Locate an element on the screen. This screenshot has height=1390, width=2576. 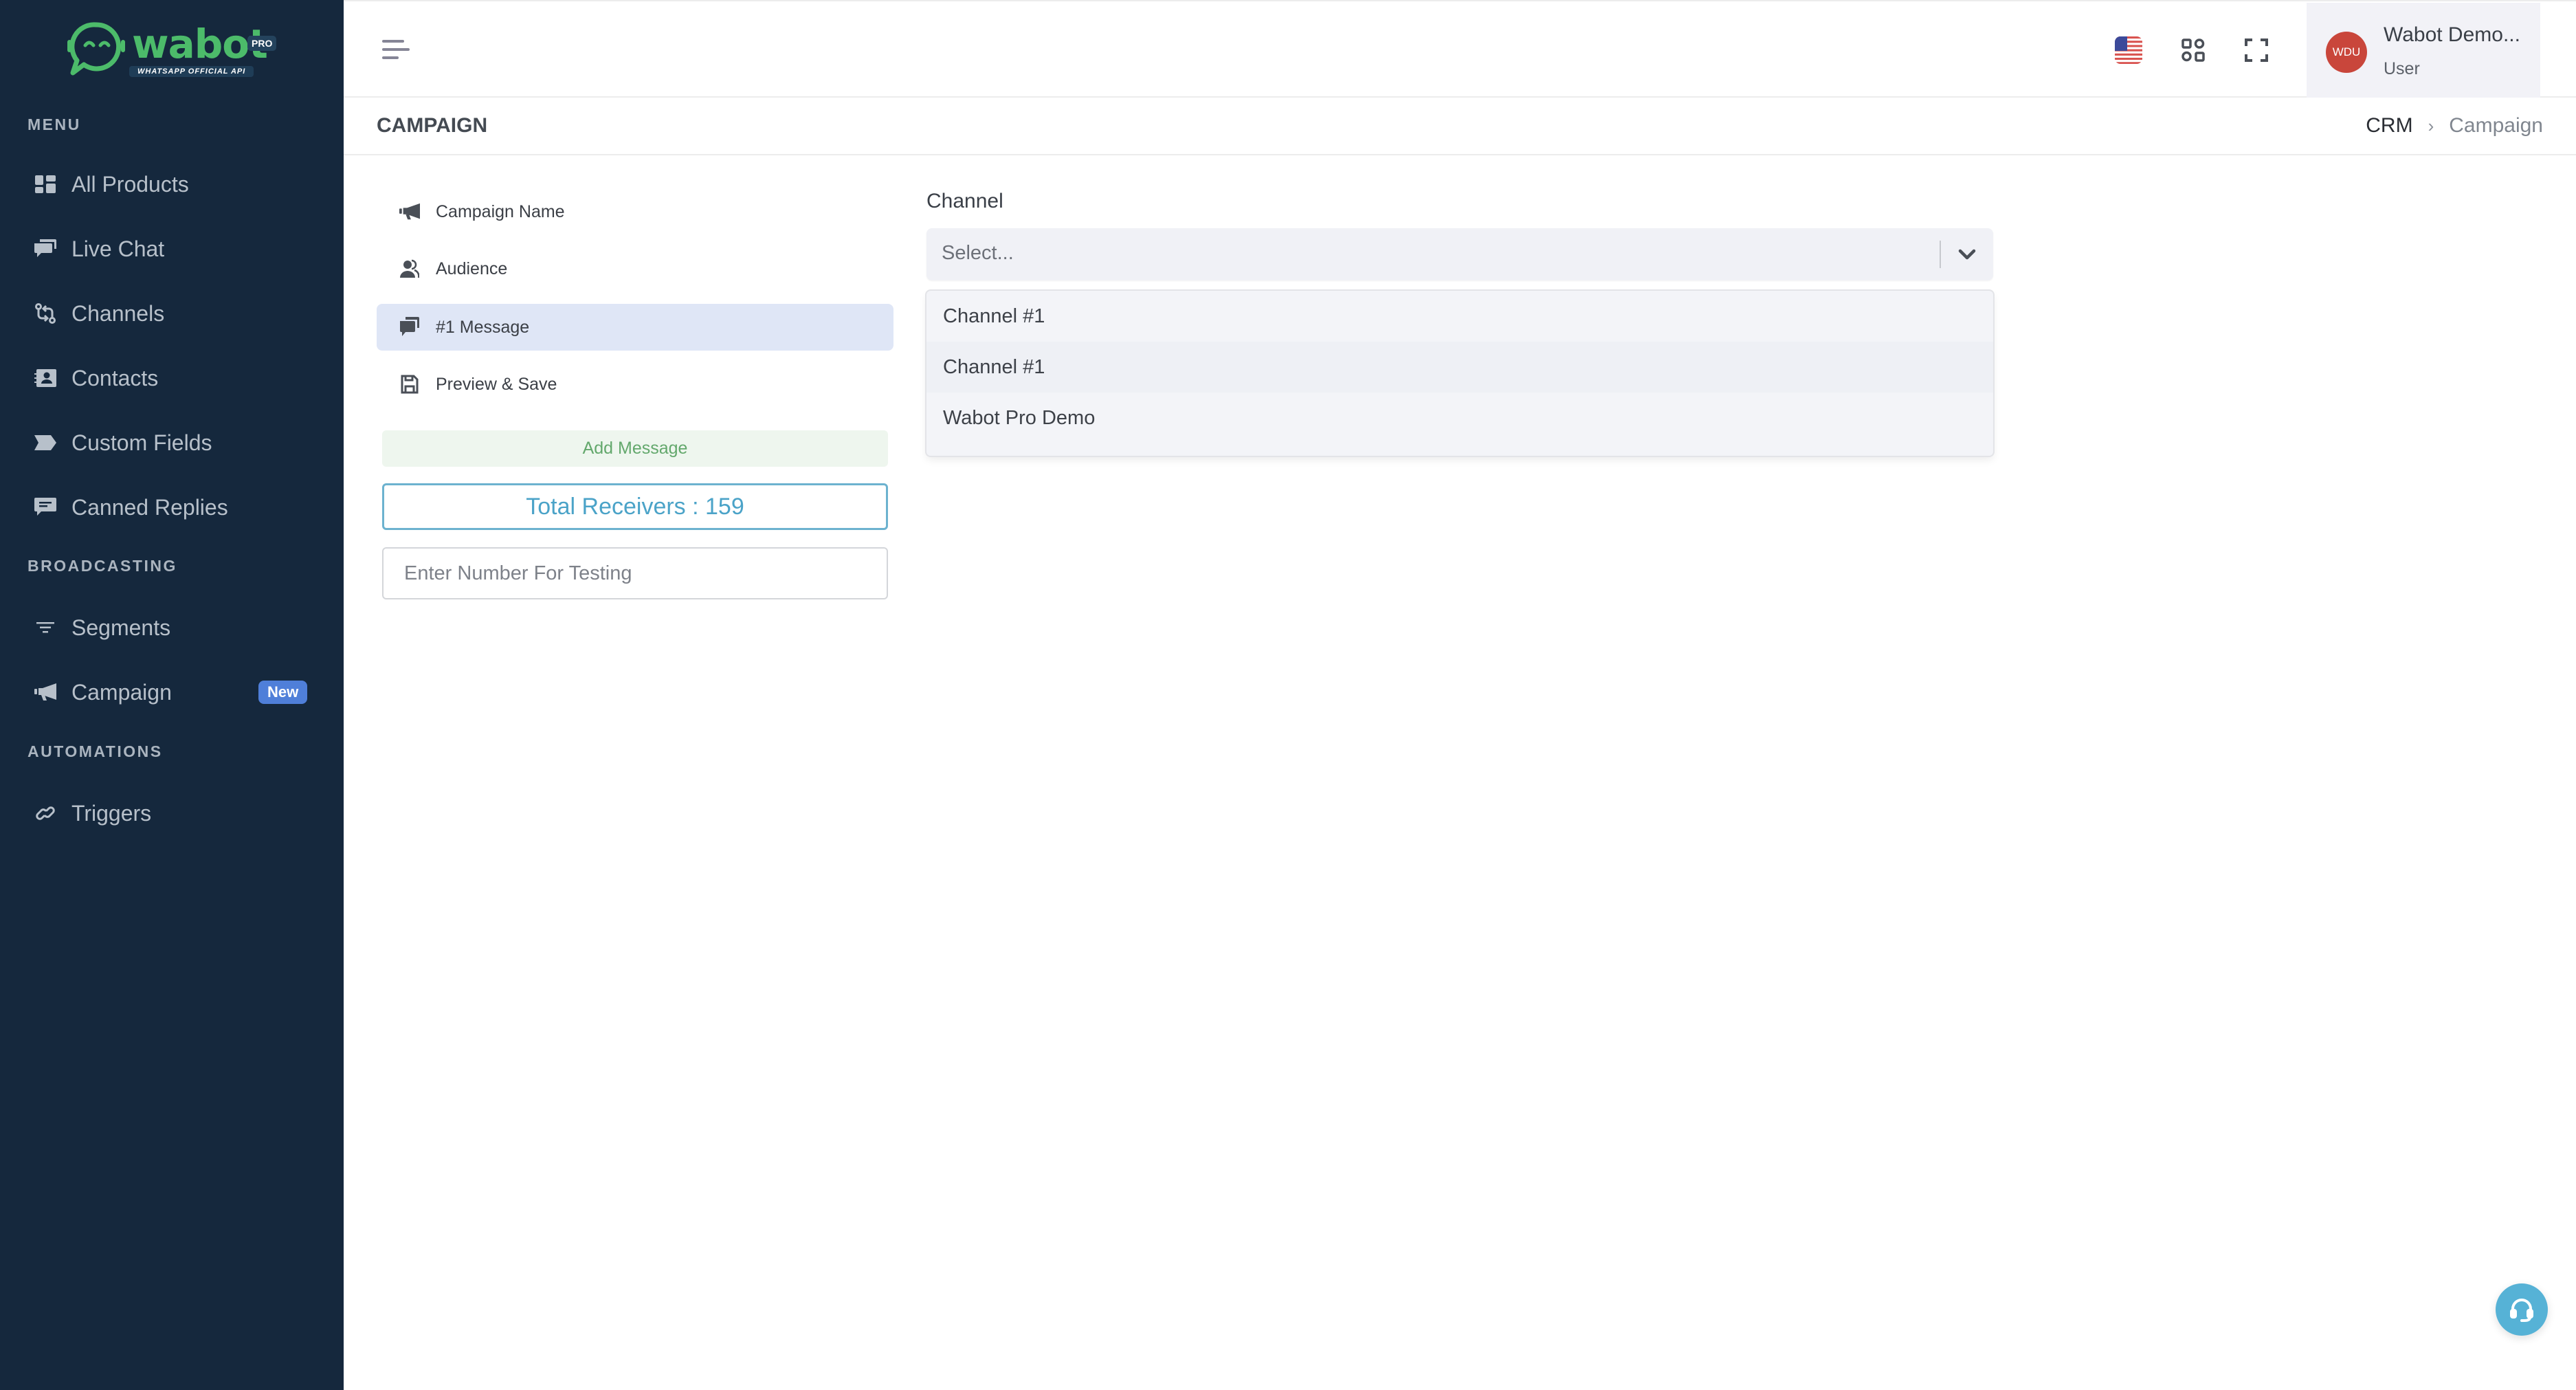
sidebar-item-canned-replies: Canned Replies is located at coordinates (172, 507).